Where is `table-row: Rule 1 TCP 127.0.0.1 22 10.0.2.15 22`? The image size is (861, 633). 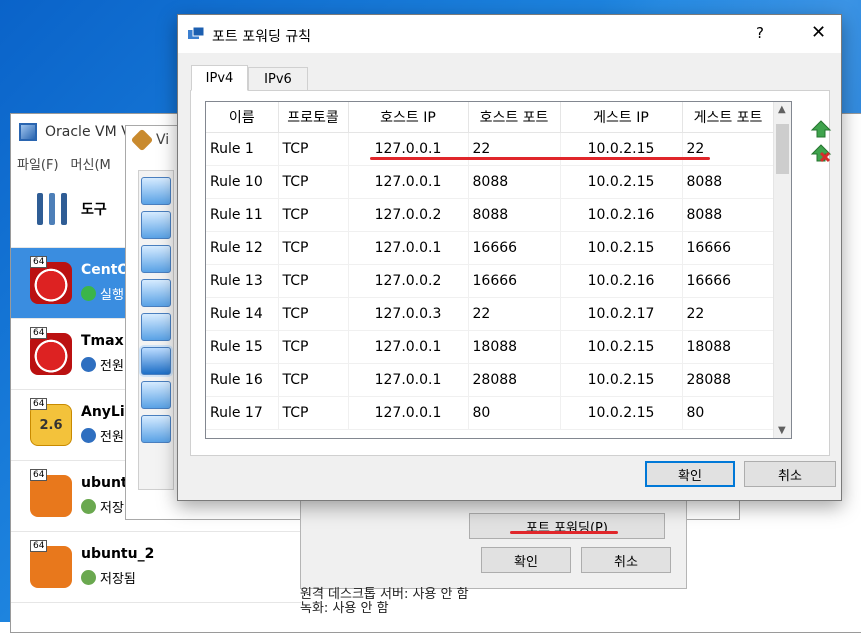
table-row: Rule 1 TCP 127.0.0.1 22 10.0.2.15 22 is located at coordinates (490, 149).